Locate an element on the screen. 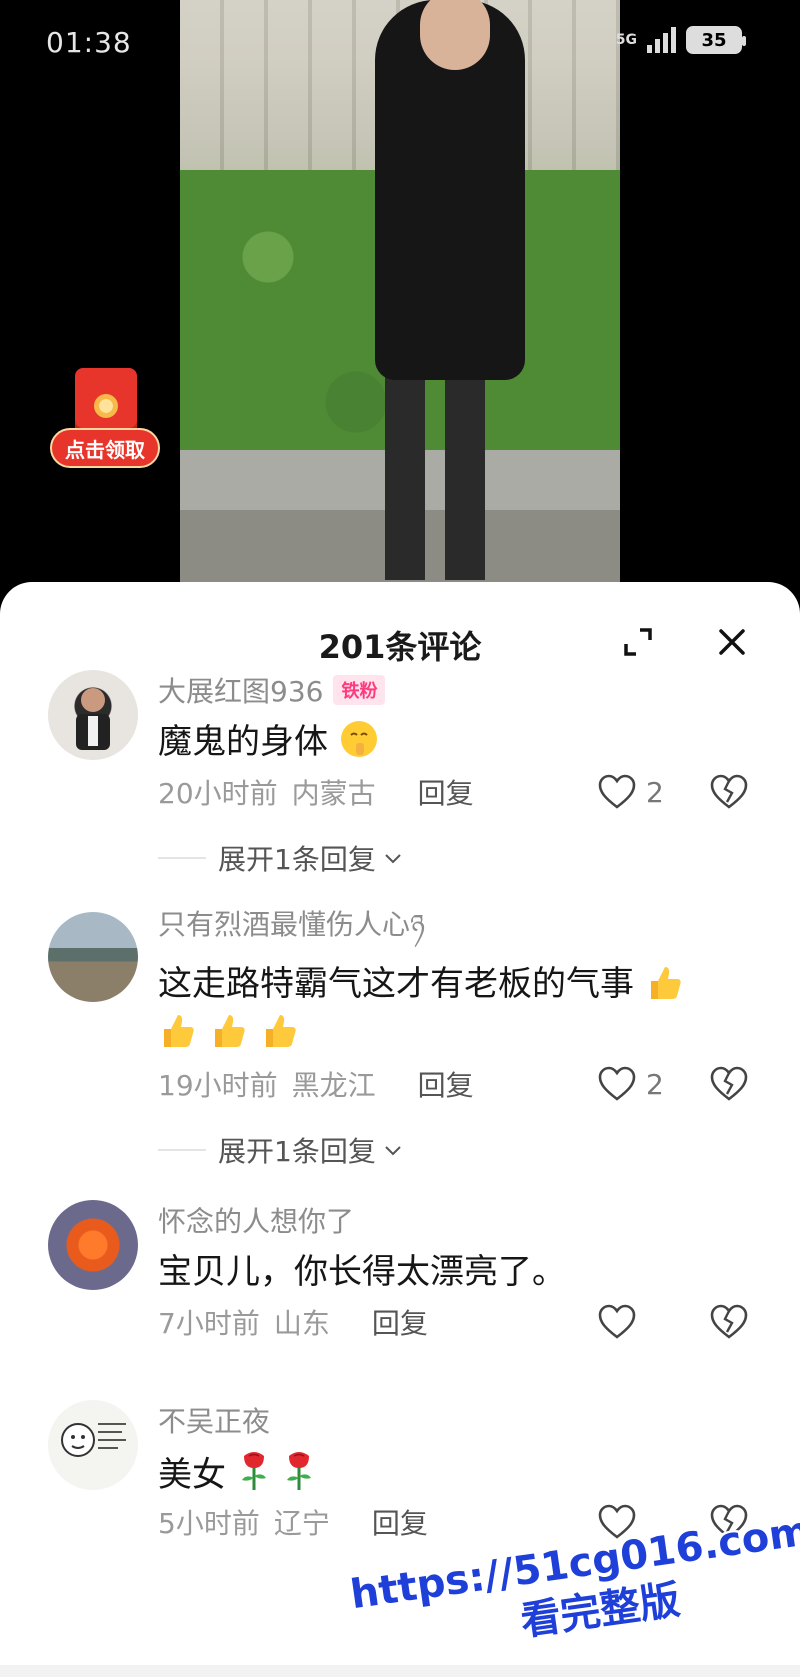  comment-meta: 7小时前 山东 回复 is located at coordinates (293, 1322).